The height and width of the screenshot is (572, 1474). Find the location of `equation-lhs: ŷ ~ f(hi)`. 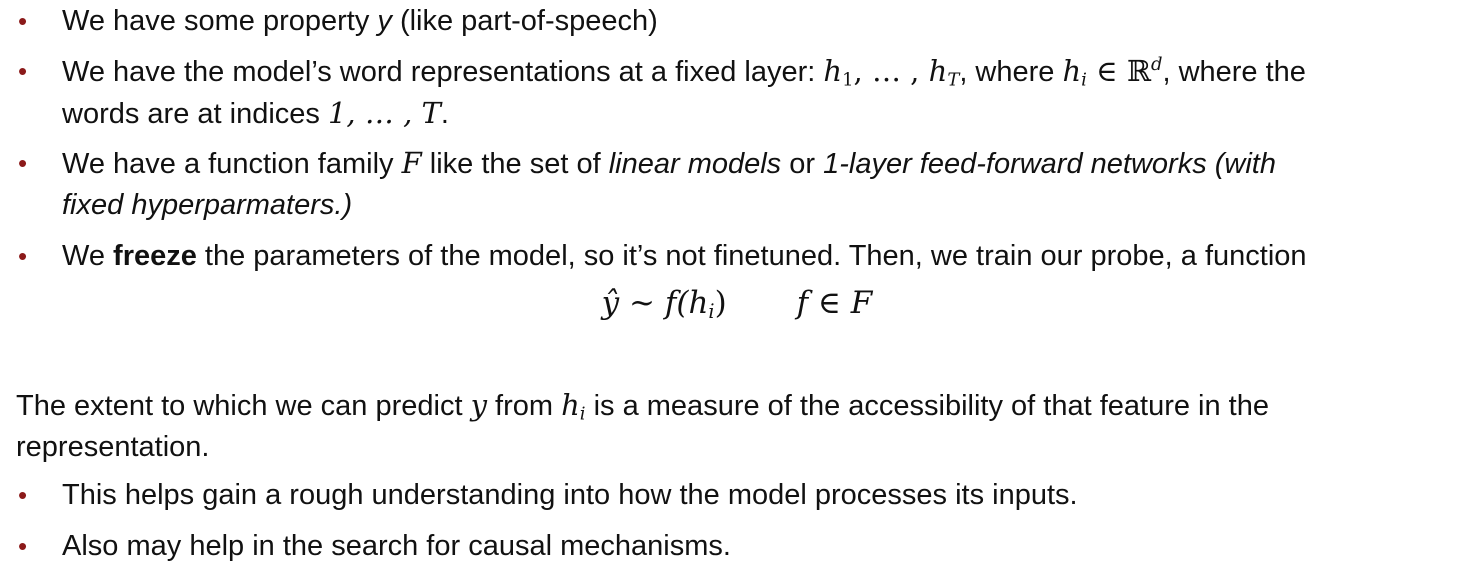

equation-lhs: ŷ ~ f(hi) is located at coordinates (664, 304).